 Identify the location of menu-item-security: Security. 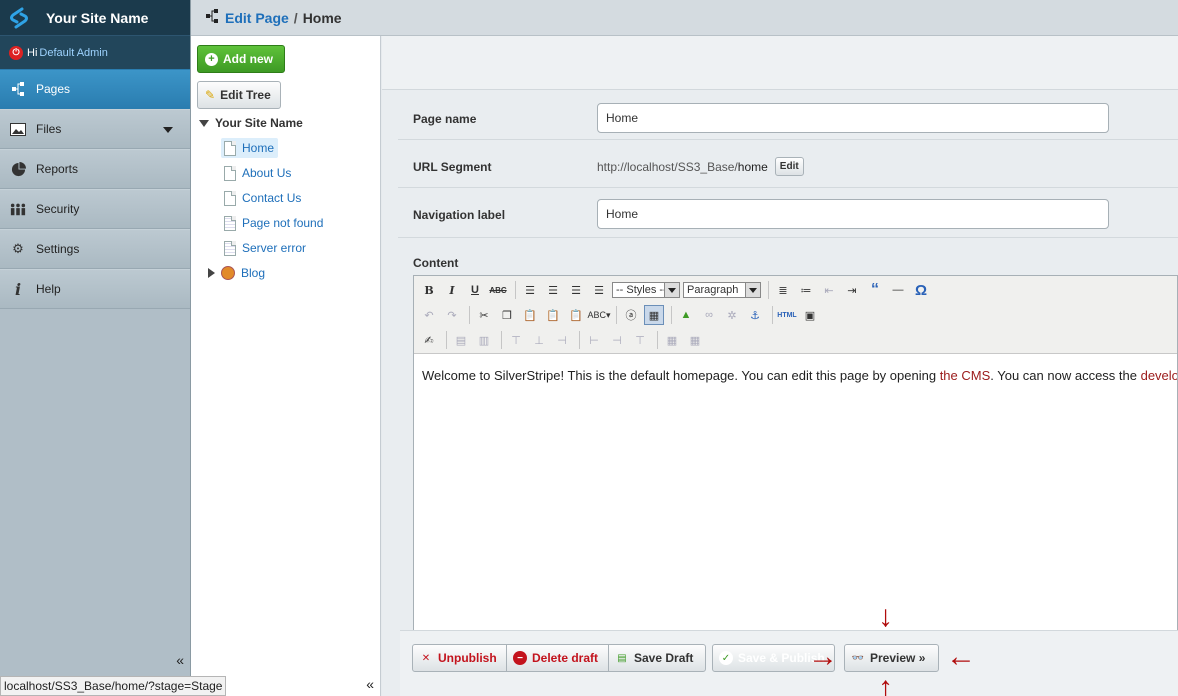
(95, 209).